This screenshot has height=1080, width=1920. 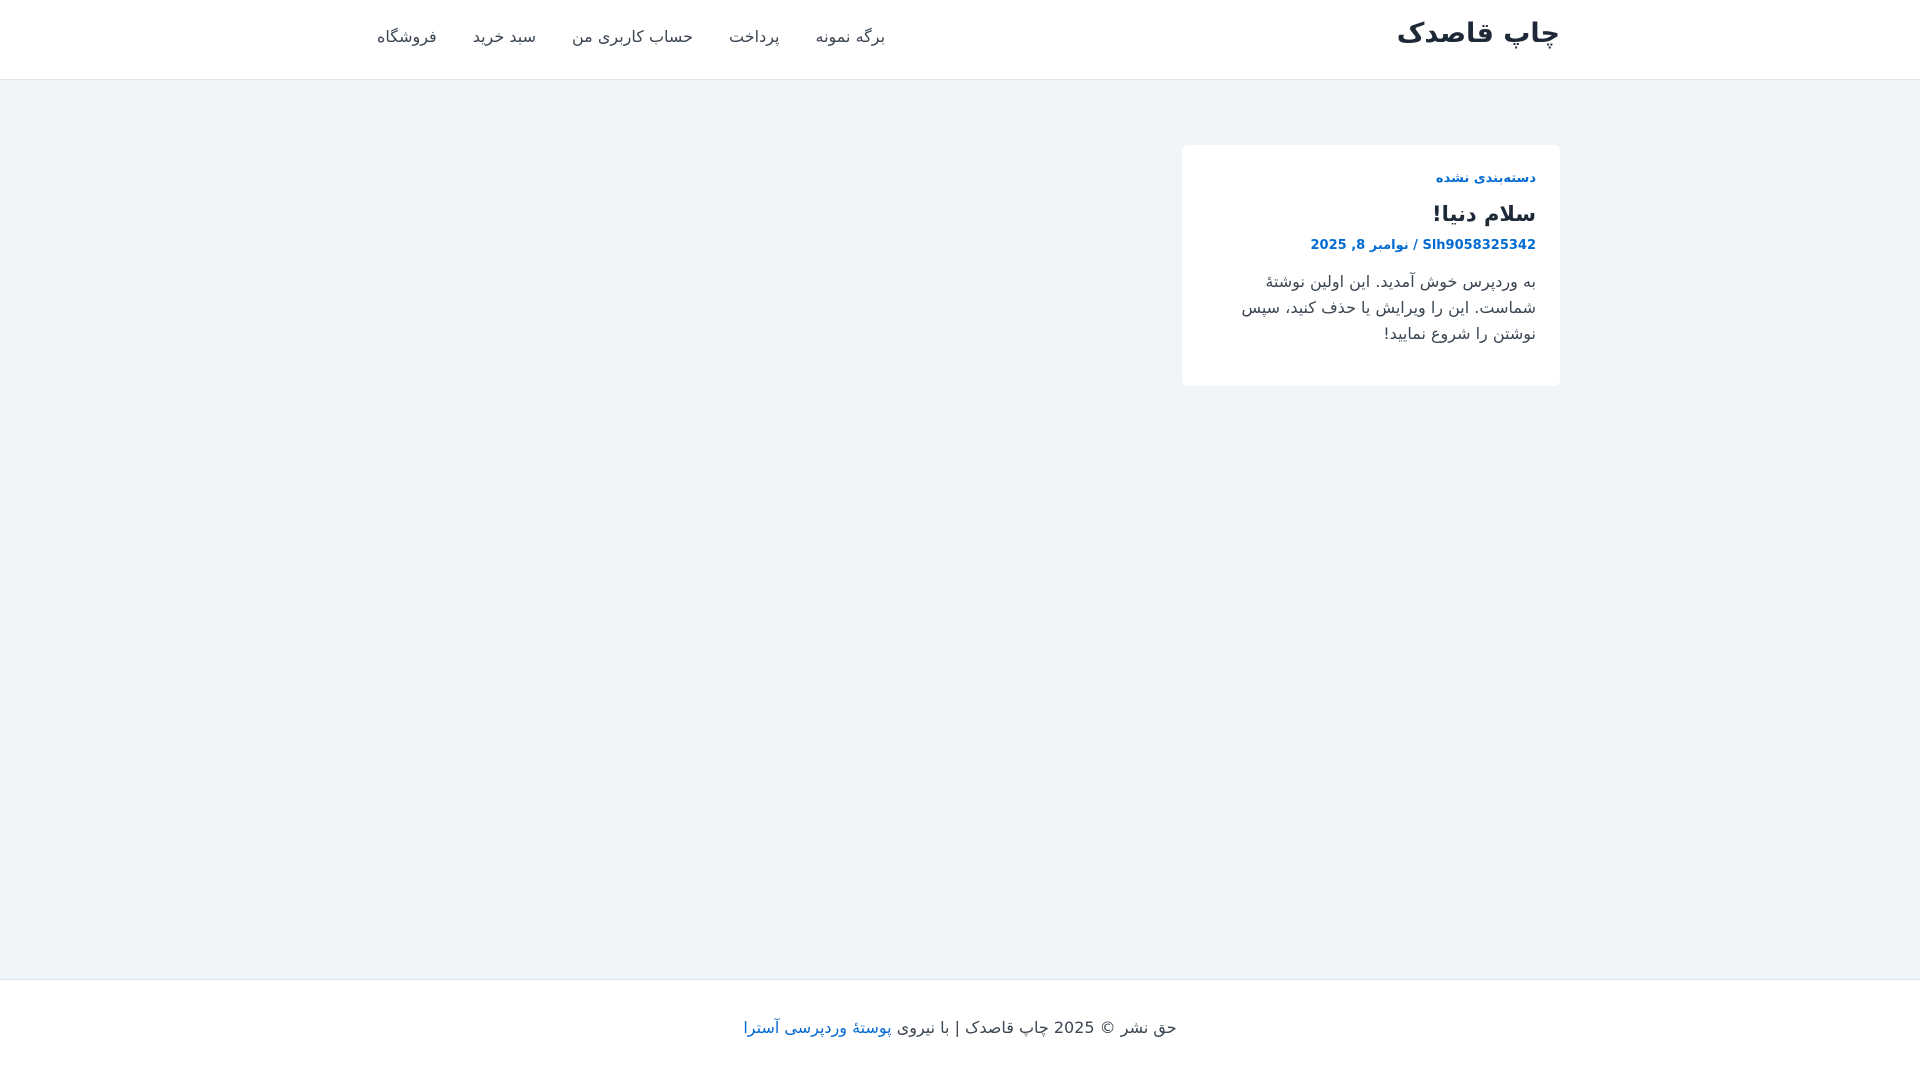 What do you see at coordinates (504, 36) in the screenshot?
I see `nav-cart: سبد خرید` at bounding box center [504, 36].